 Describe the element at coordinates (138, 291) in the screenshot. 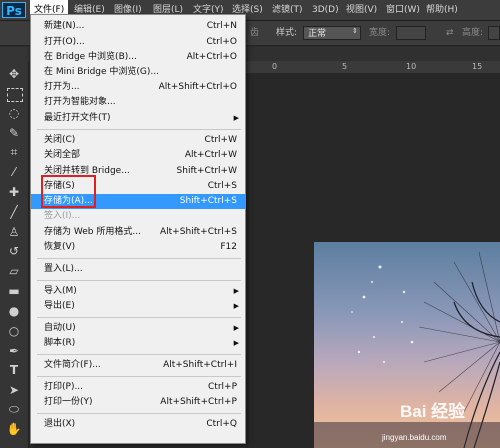

I see `menu-item-import: 导入(M) ▶` at that location.